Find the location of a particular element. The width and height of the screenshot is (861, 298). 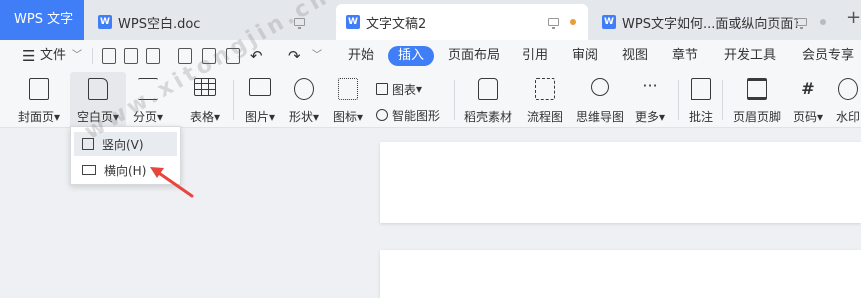

more-button: ··· 更多▾ is located at coordinates (650, 100).